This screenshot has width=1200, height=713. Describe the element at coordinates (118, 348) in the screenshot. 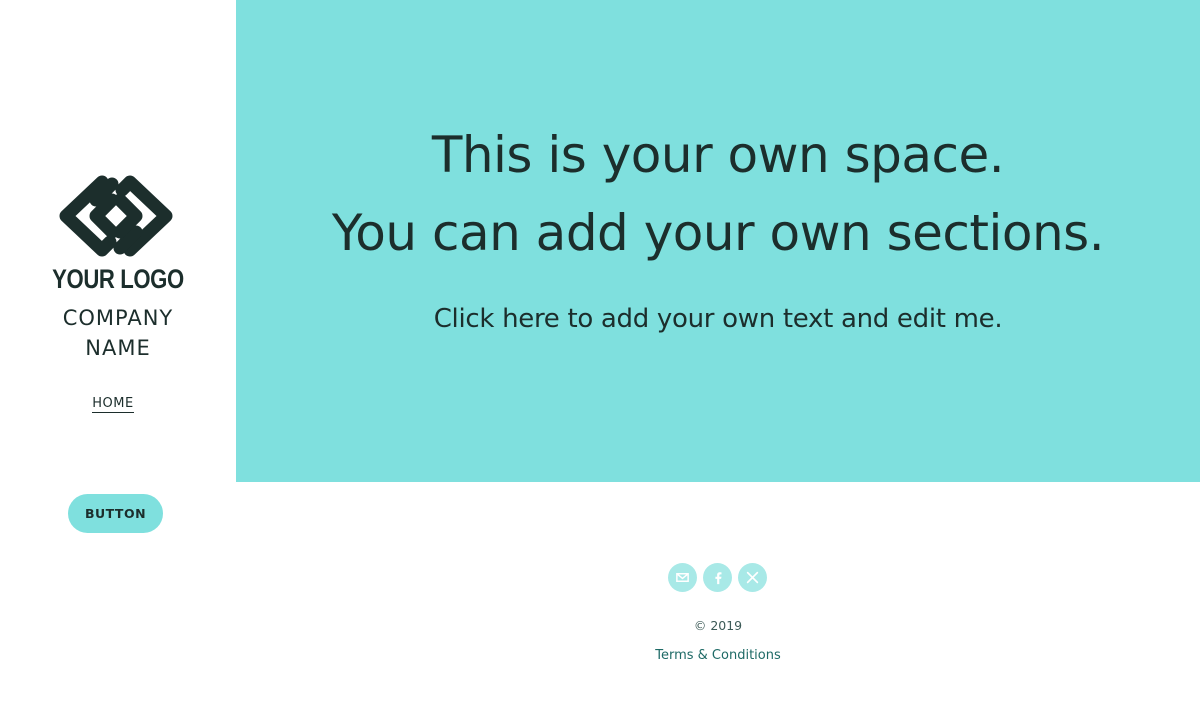

I see `company-name-line2: NAME` at that location.